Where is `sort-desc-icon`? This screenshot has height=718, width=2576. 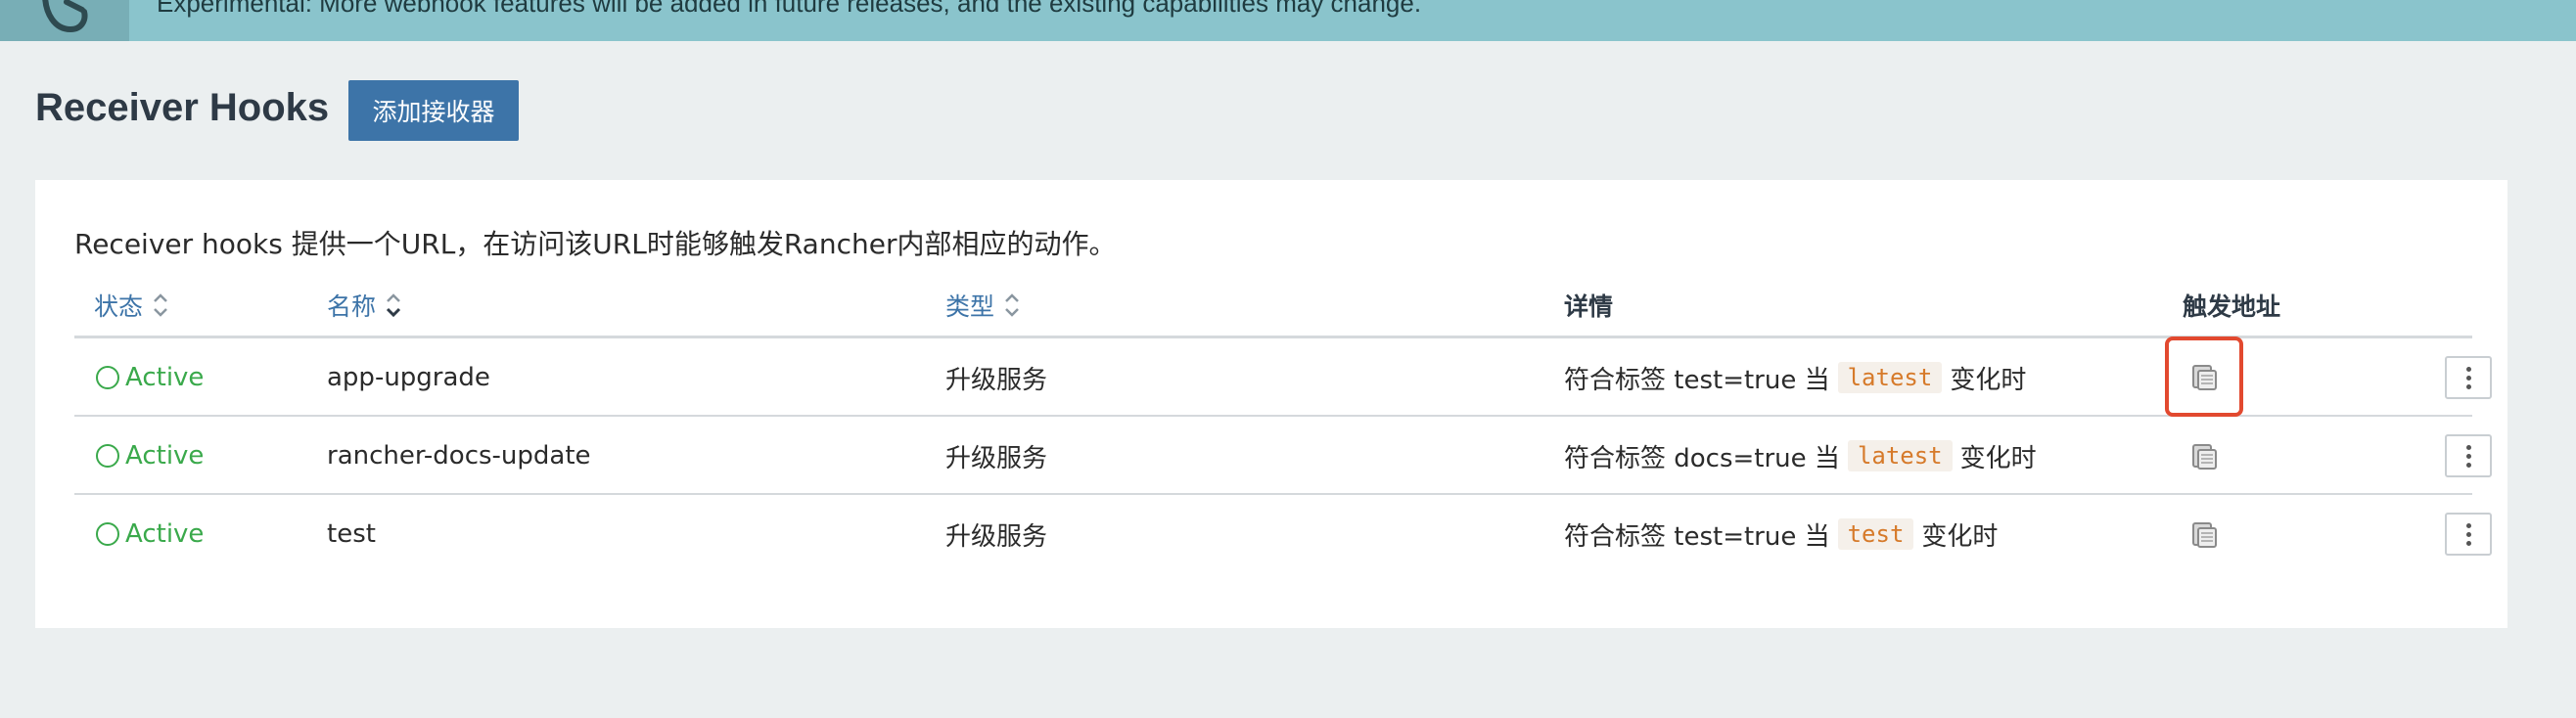
sort-desc-icon is located at coordinates (393, 306).